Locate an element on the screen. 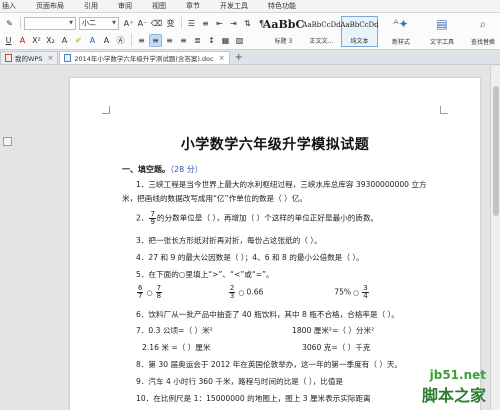 This screenshot has width=500, height=410. highlight-icon: ✐ is located at coordinates (78, 40).